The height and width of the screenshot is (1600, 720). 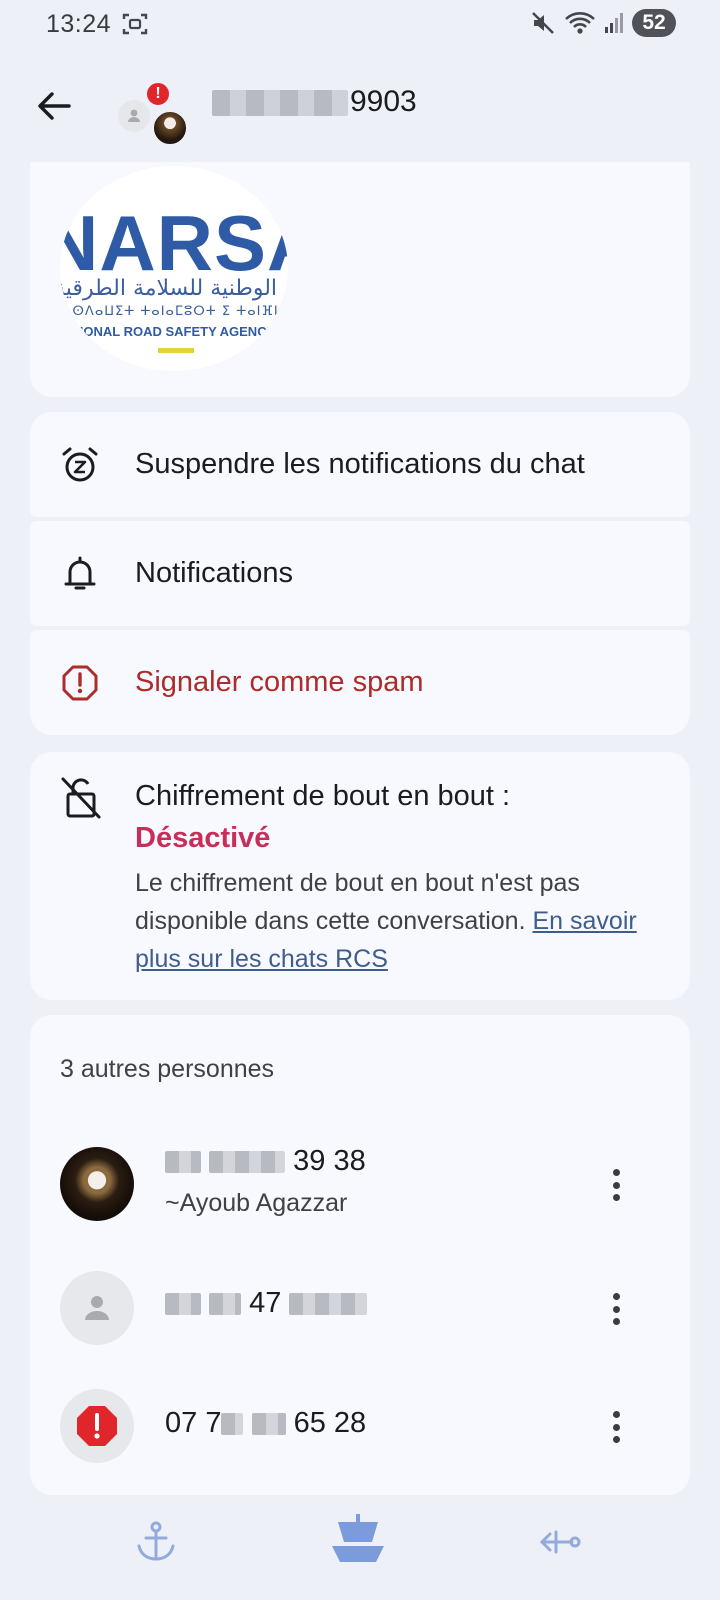 I want to click on wifi-icon, so click(x=580, y=23).